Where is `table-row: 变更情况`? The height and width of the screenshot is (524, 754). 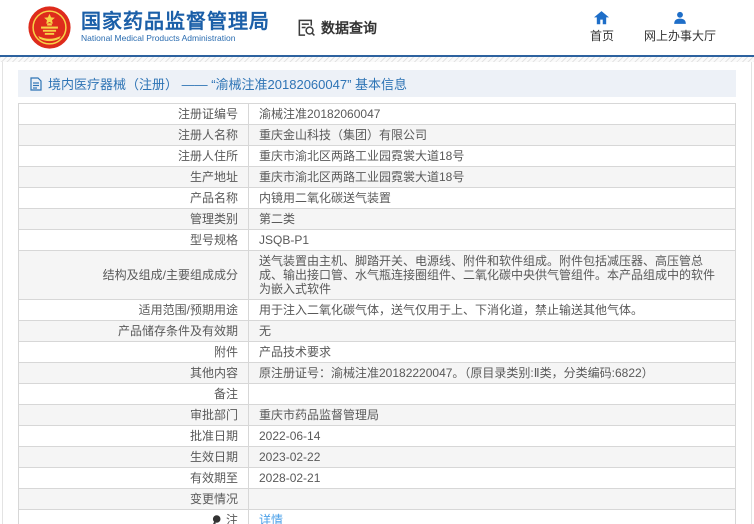
table-row: 变更情况 is located at coordinates (377, 499).